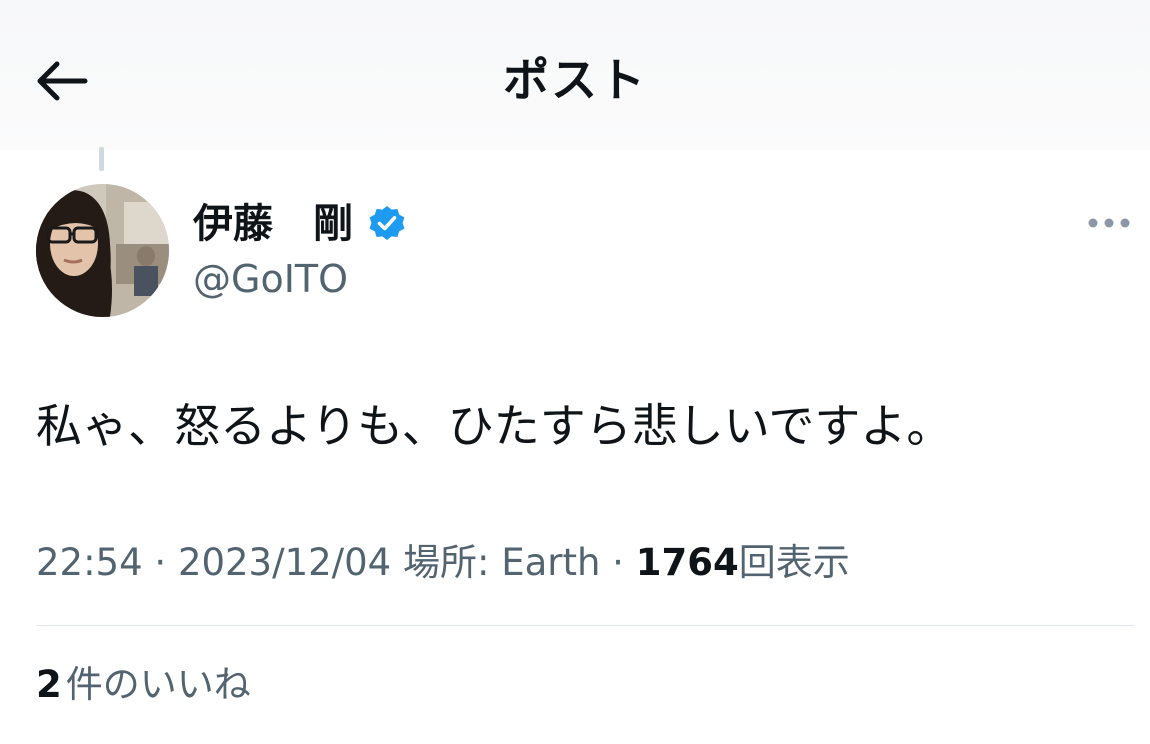 Image resolution: width=1150 pixels, height=744 pixels. What do you see at coordinates (273, 224) in the screenshot?
I see `author-display-name: 伊藤 剛` at bounding box center [273, 224].